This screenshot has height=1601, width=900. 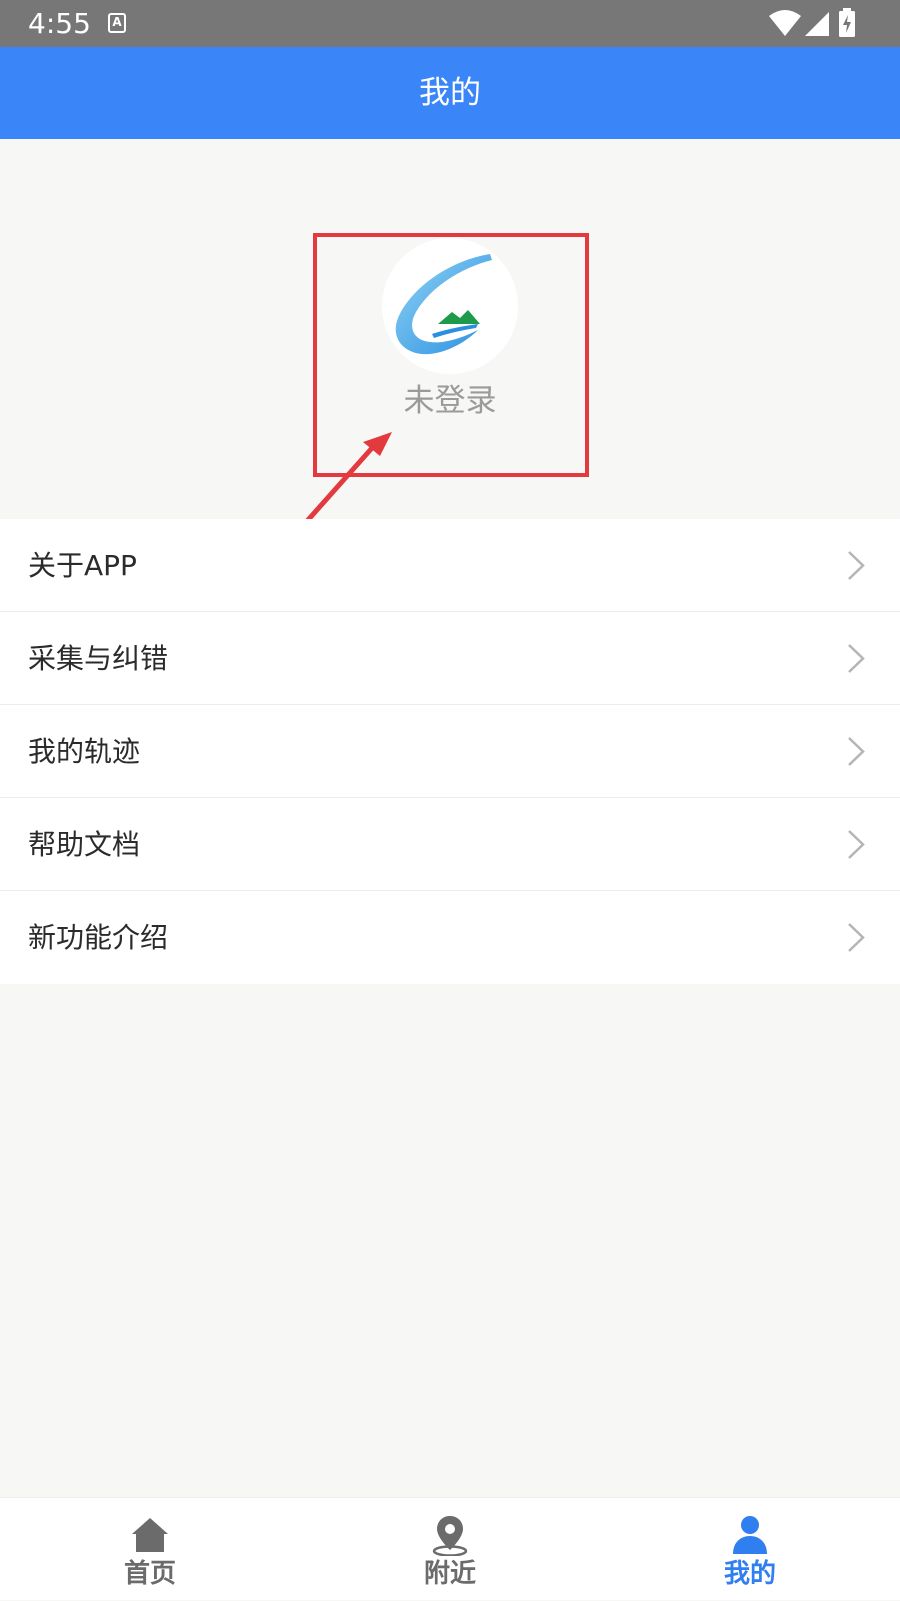 I want to click on status-time: 4:55, so click(x=59, y=23).